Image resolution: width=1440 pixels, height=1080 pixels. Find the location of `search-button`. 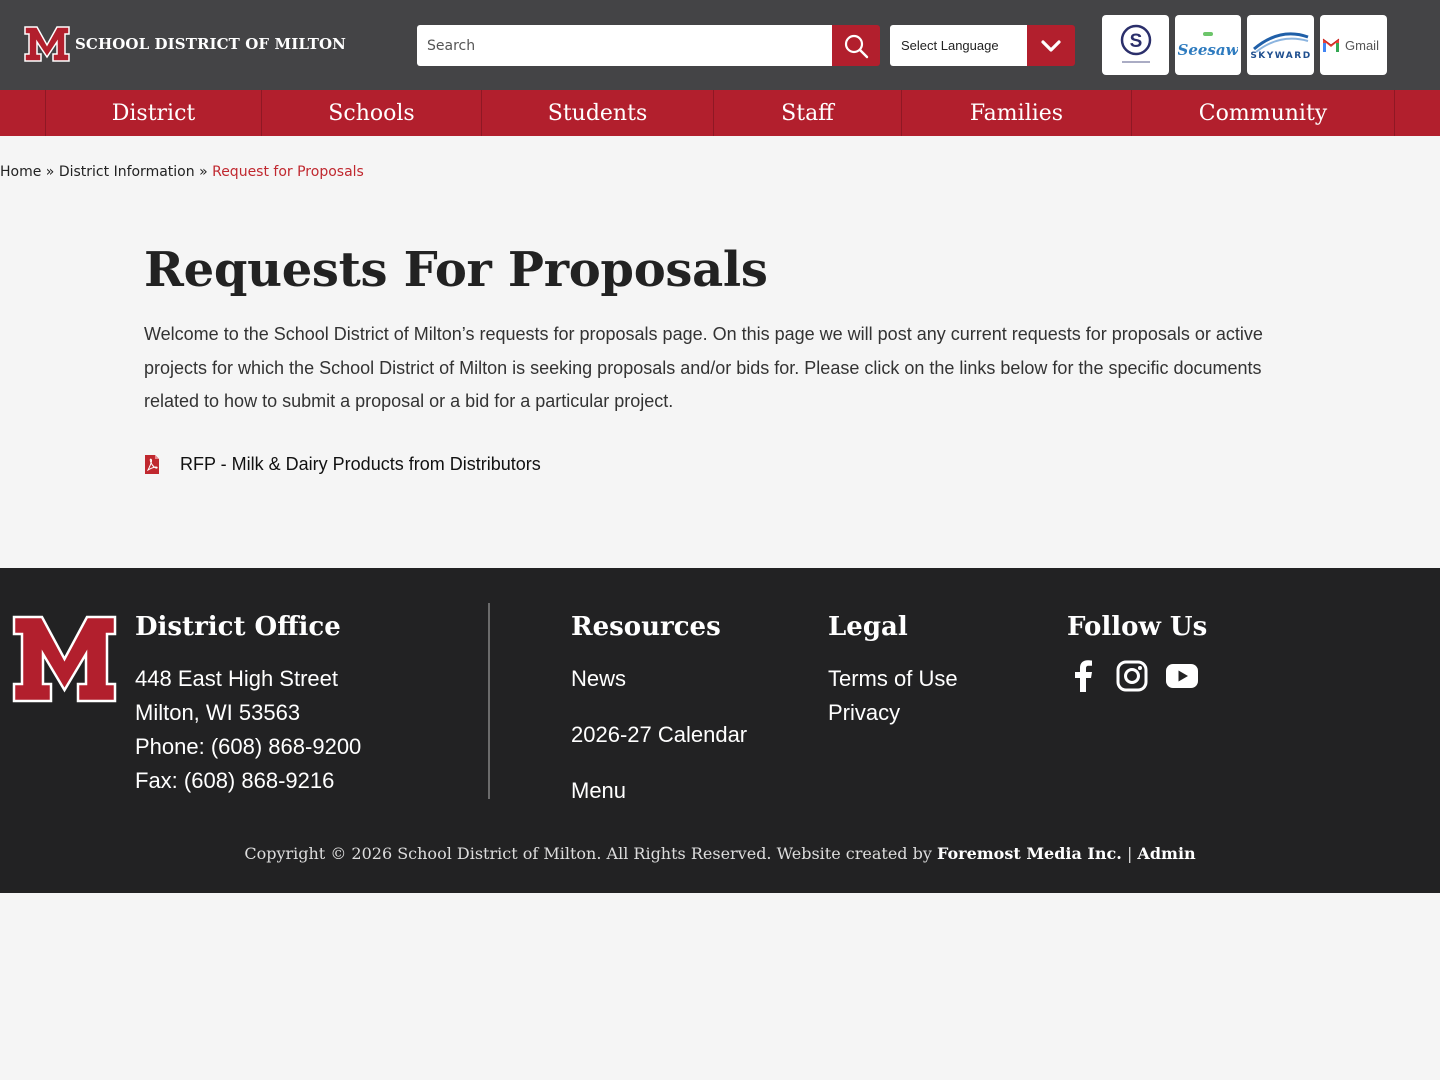

search-button is located at coordinates (856, 45).